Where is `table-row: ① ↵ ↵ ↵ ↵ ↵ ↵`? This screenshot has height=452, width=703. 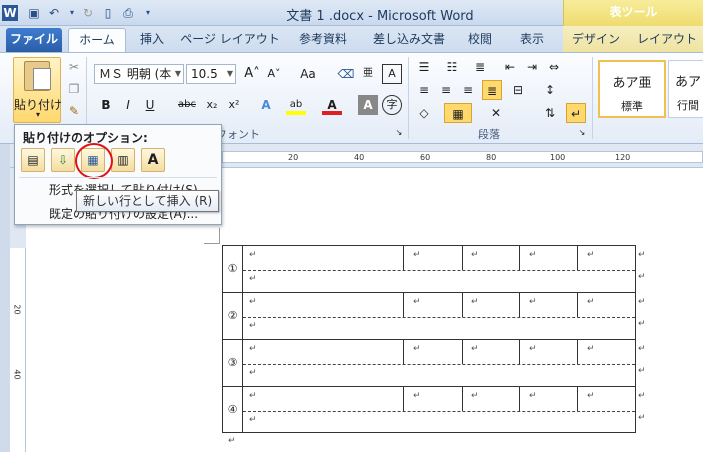
table-row: ① ↵ ↵ ↵ ↵ ↵ ↵ is located at coordinates (429, 269).